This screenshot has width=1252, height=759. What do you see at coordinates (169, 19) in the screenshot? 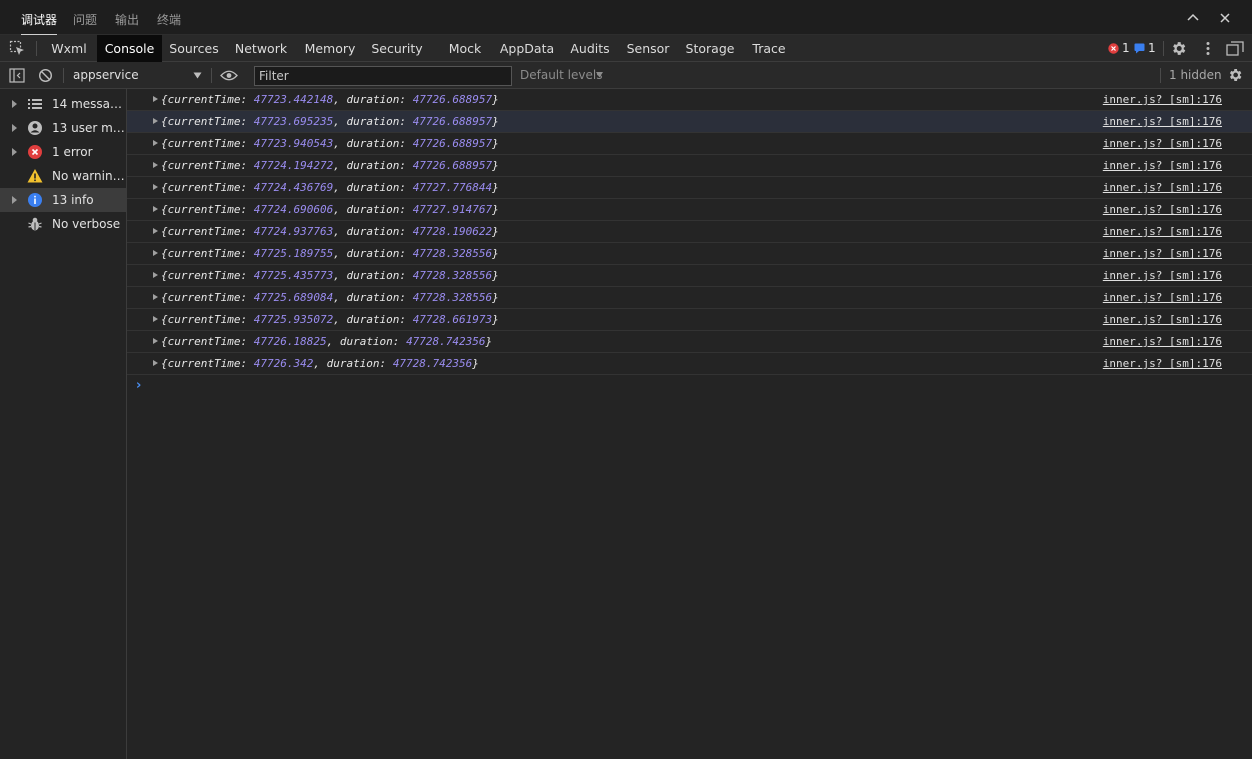
I see `panel-tab-terminal: 终端` at bounding box center [169, 19].